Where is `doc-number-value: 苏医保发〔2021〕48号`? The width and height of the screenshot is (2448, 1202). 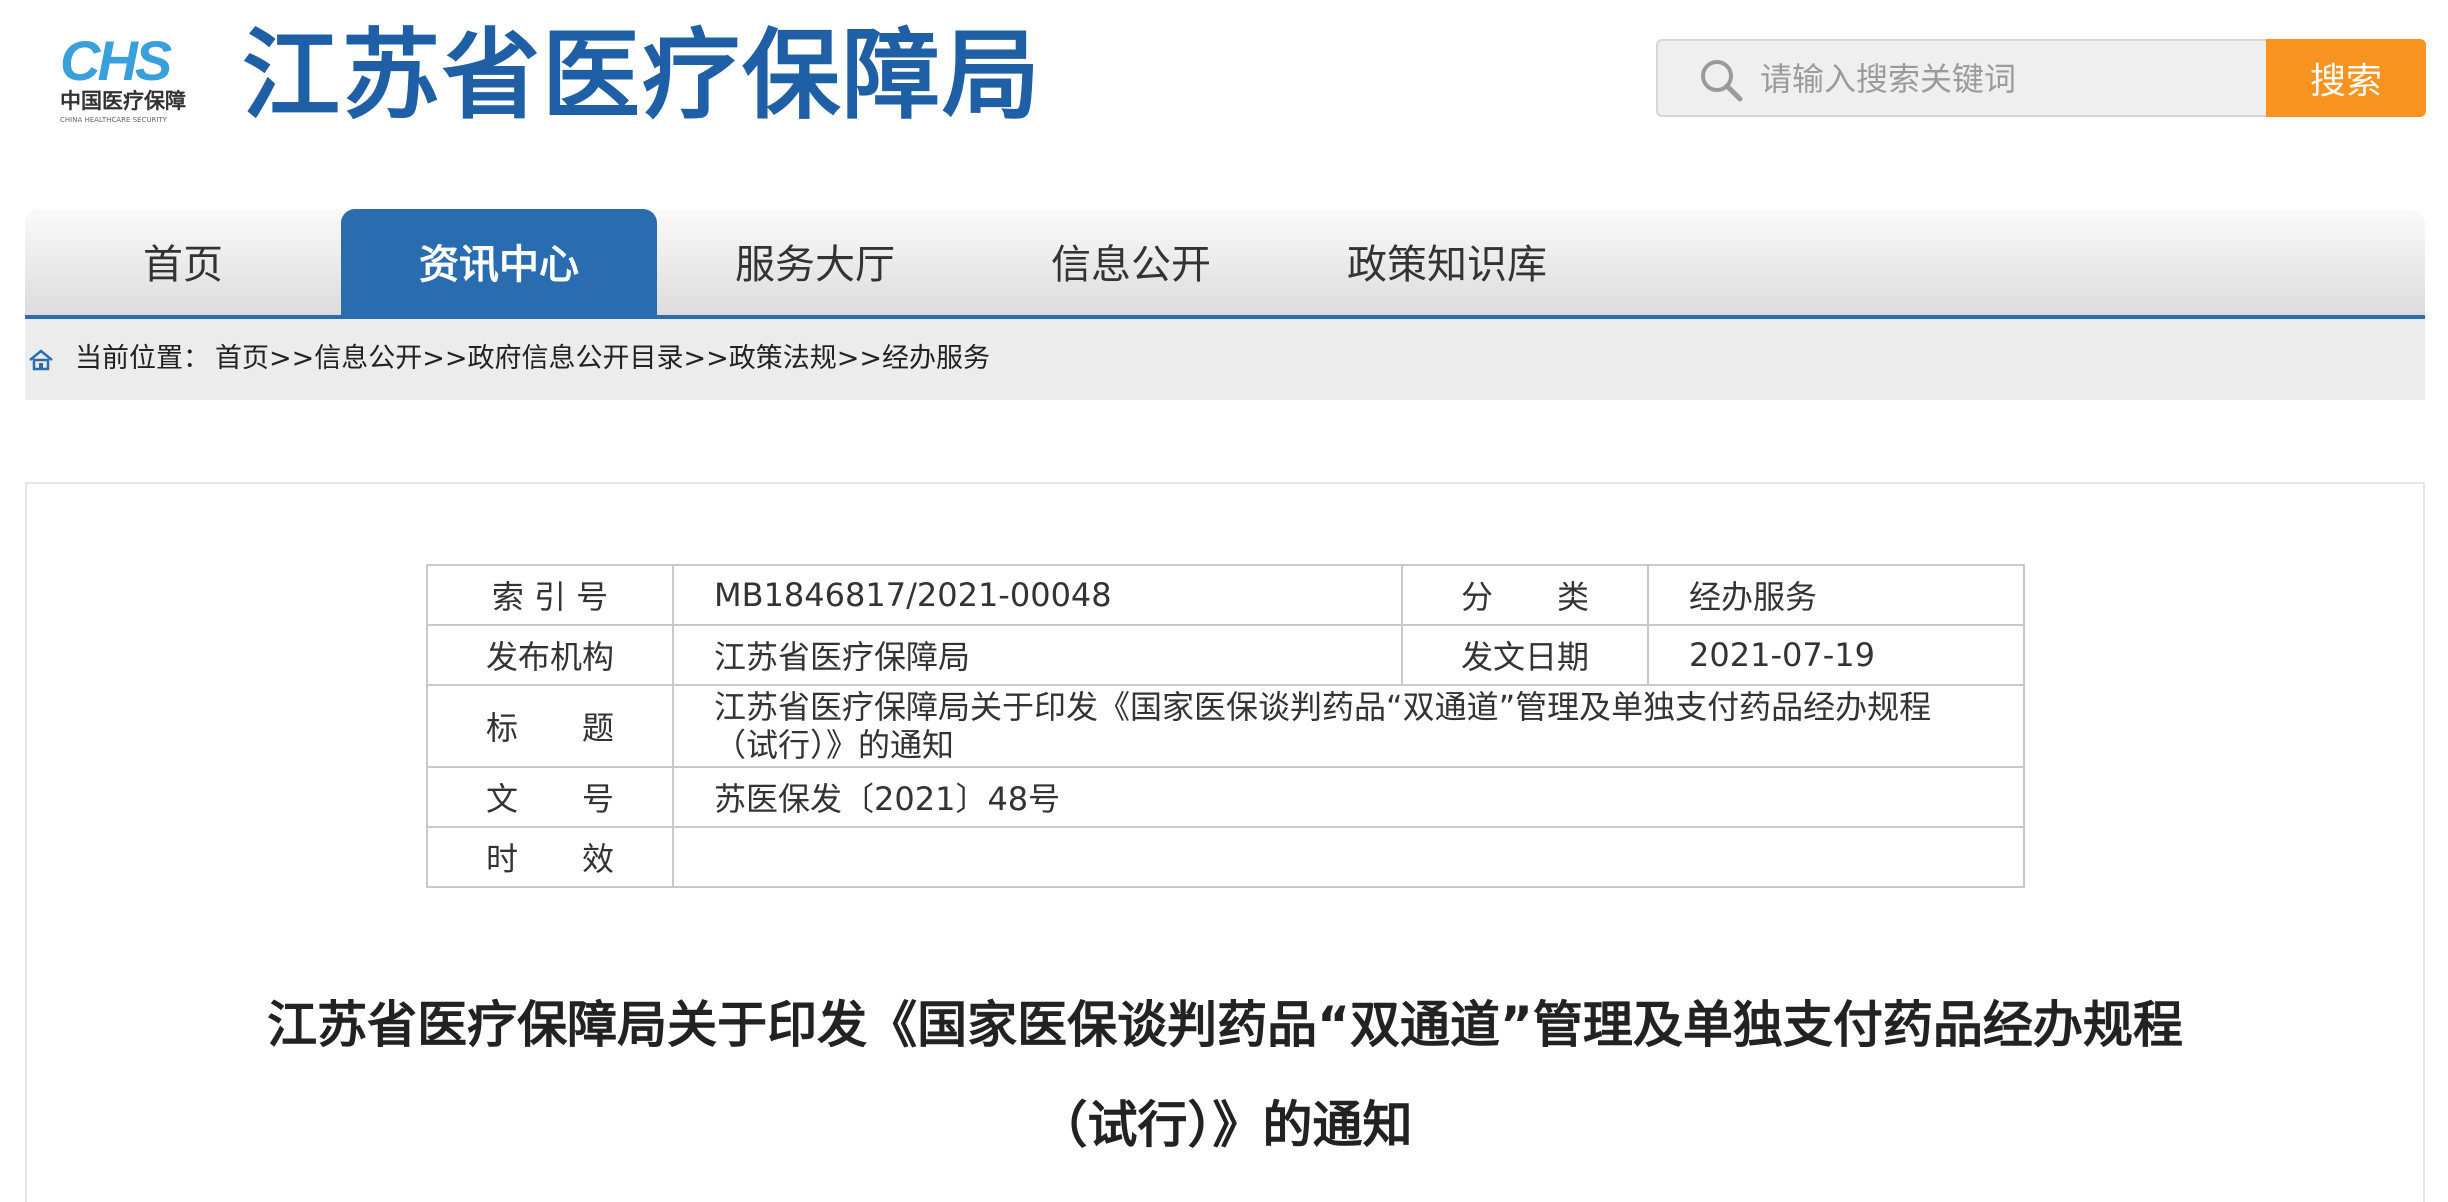 doc-number-value: 苏医保发〔2021〕48号 is located at coordinates (1348, 797).